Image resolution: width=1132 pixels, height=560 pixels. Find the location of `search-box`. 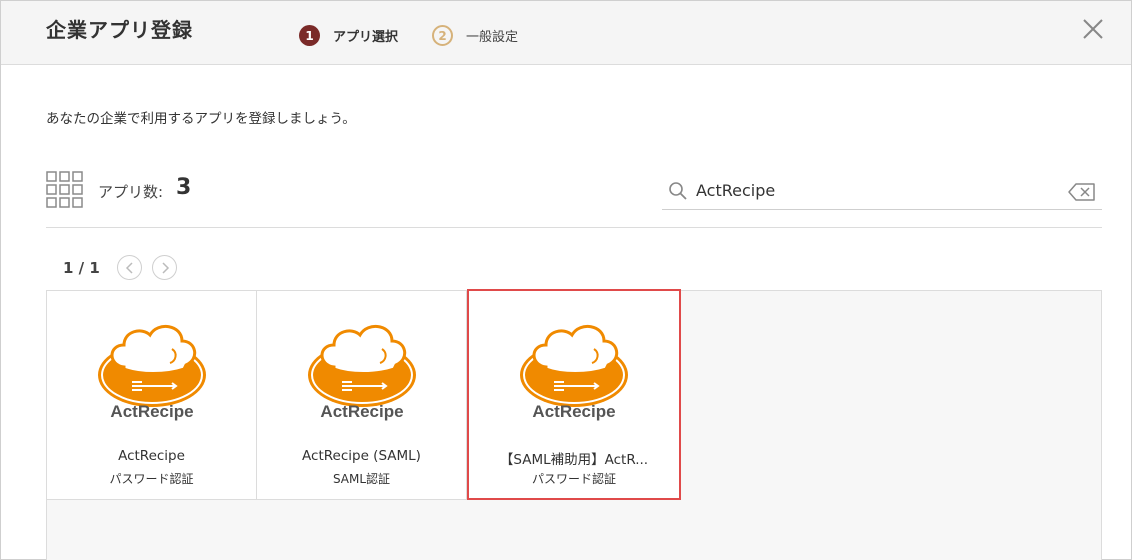

search-box is located at coordinates (882, 191).